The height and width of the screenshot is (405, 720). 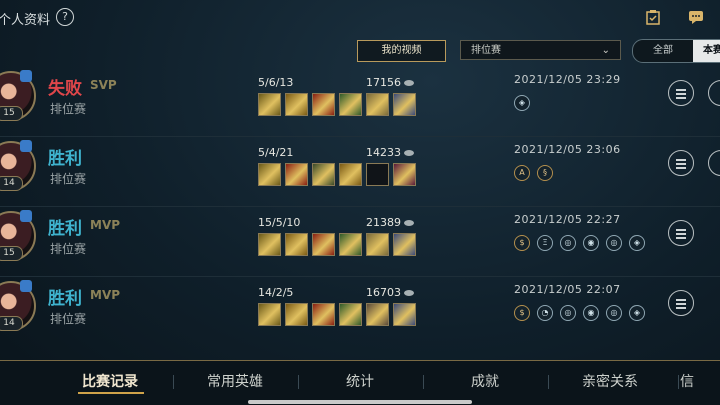 What do you see at coordinates (11, 323) in the screenshot?
I see `level-badge: 14` at bounding box center [11, 323].